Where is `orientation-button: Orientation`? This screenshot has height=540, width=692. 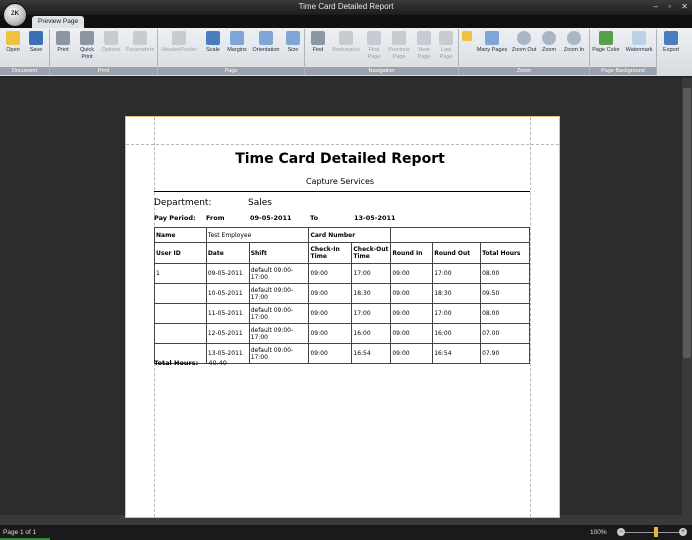
orientation-button: Orientation is located at coordinates (266, 42).